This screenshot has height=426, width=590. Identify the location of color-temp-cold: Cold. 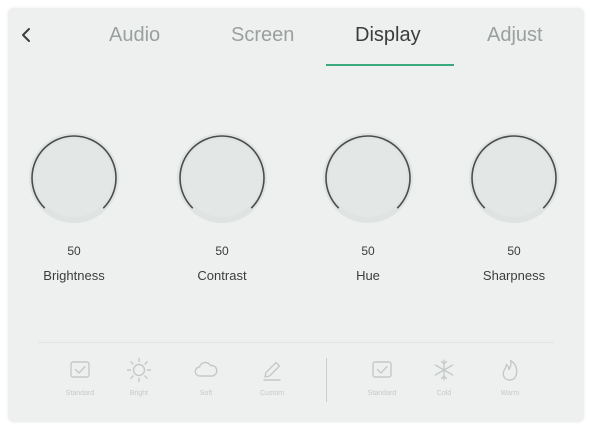
(444, 380).